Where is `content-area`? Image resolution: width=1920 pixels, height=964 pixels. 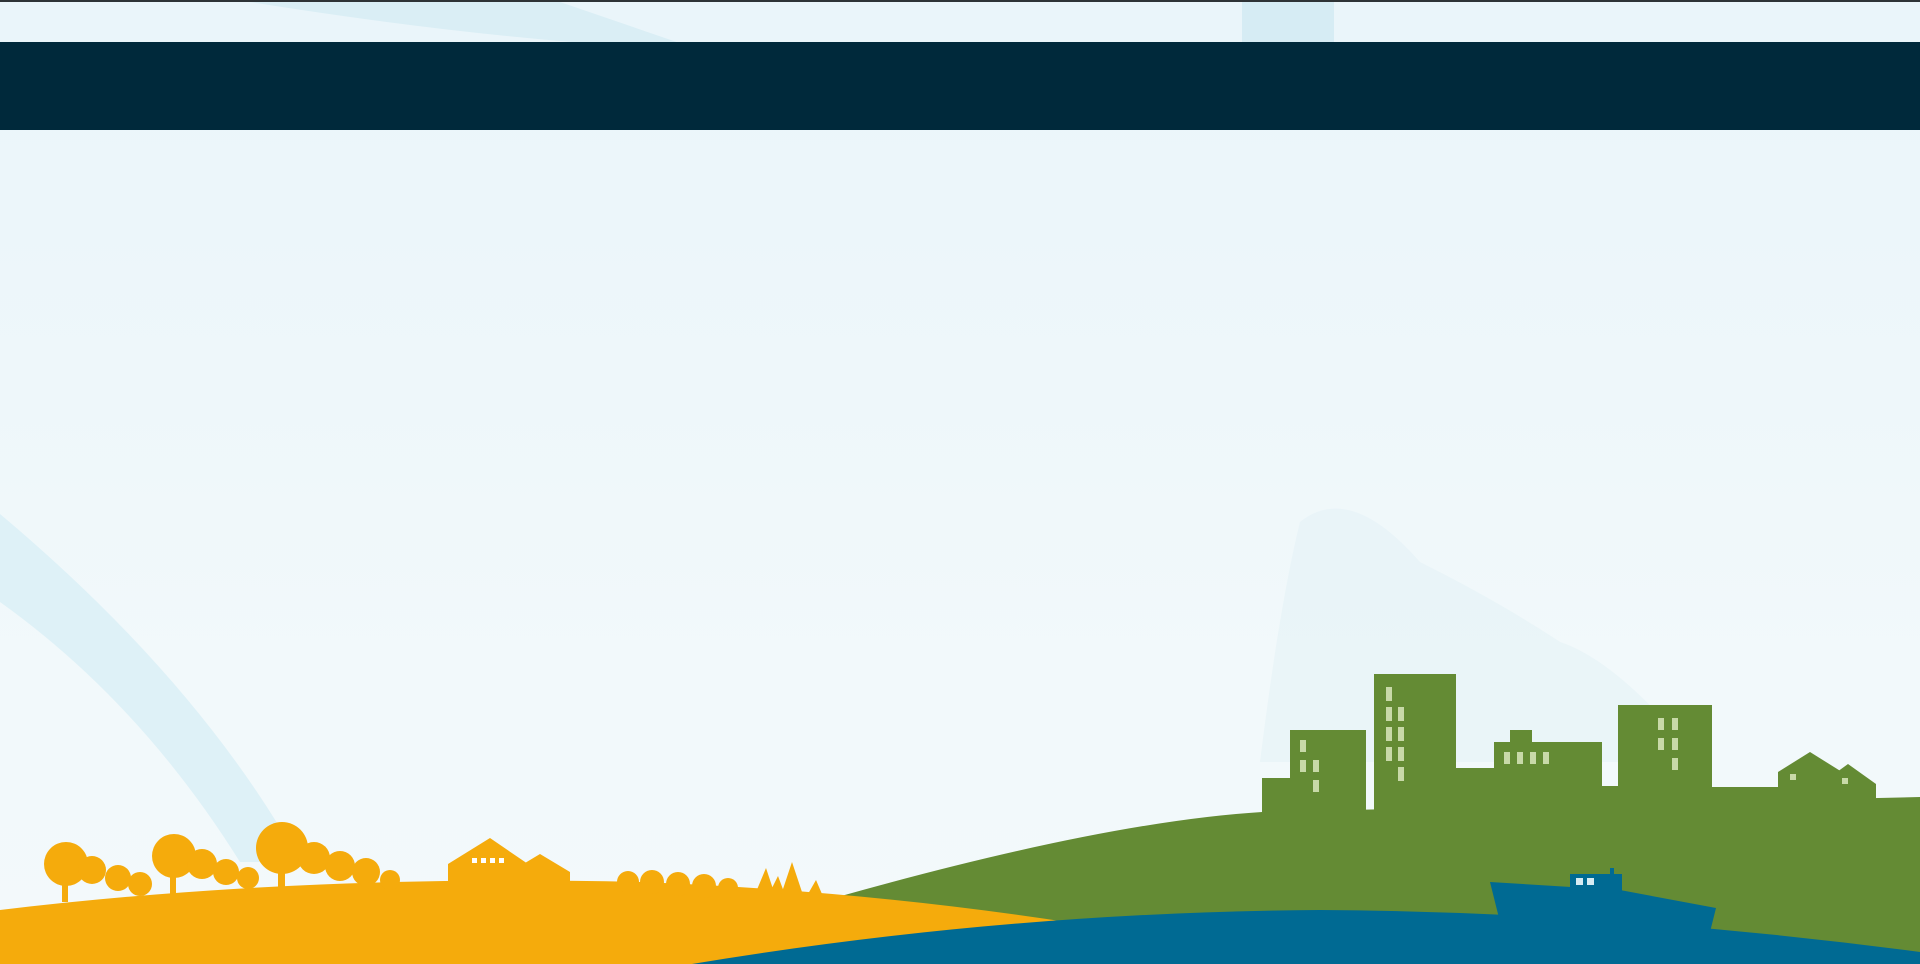
content-area is located at coordinates (930, 327).